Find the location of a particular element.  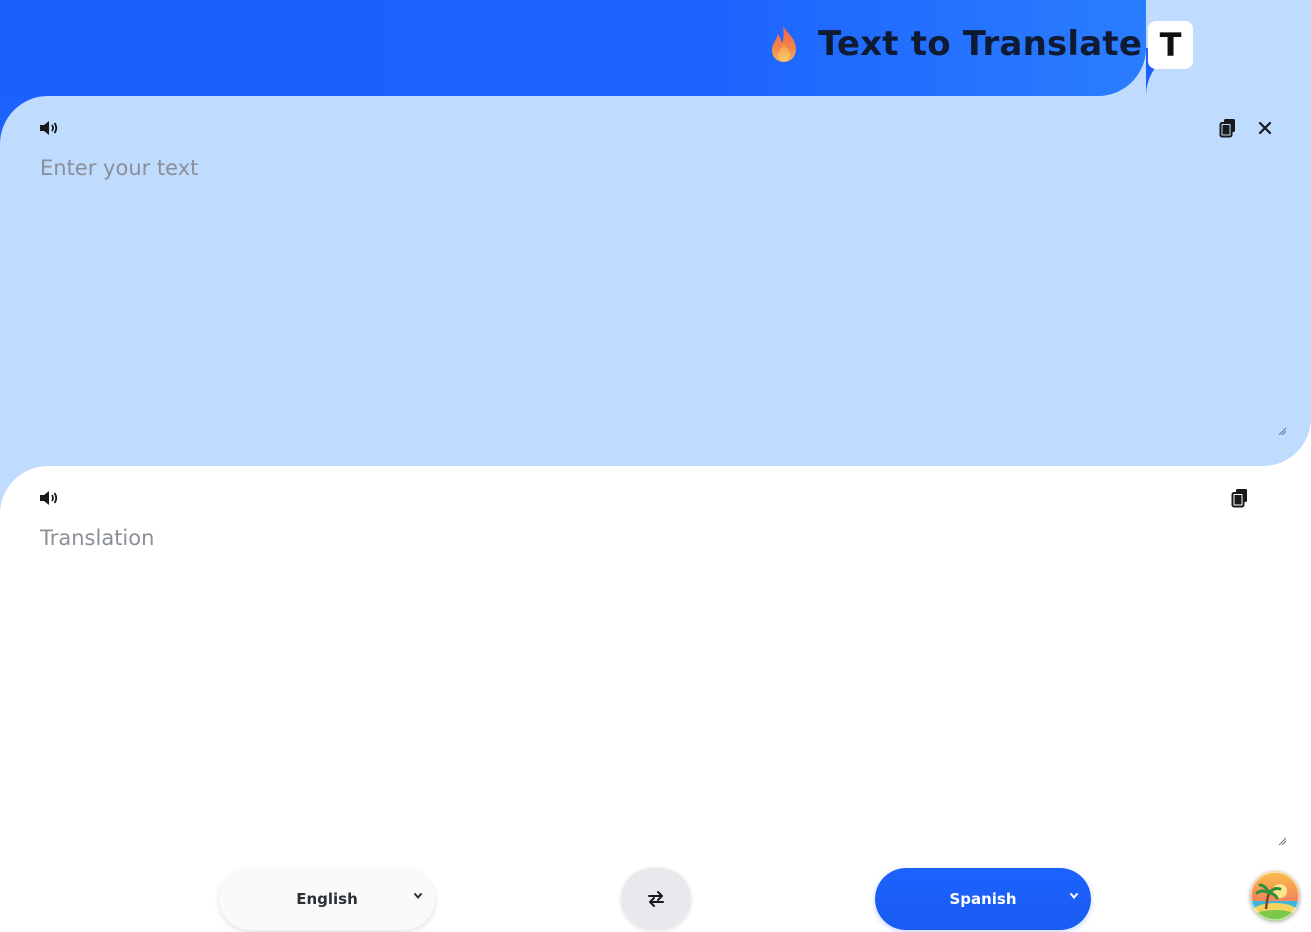

source-language-label: English is located at coordinates (327, 899).